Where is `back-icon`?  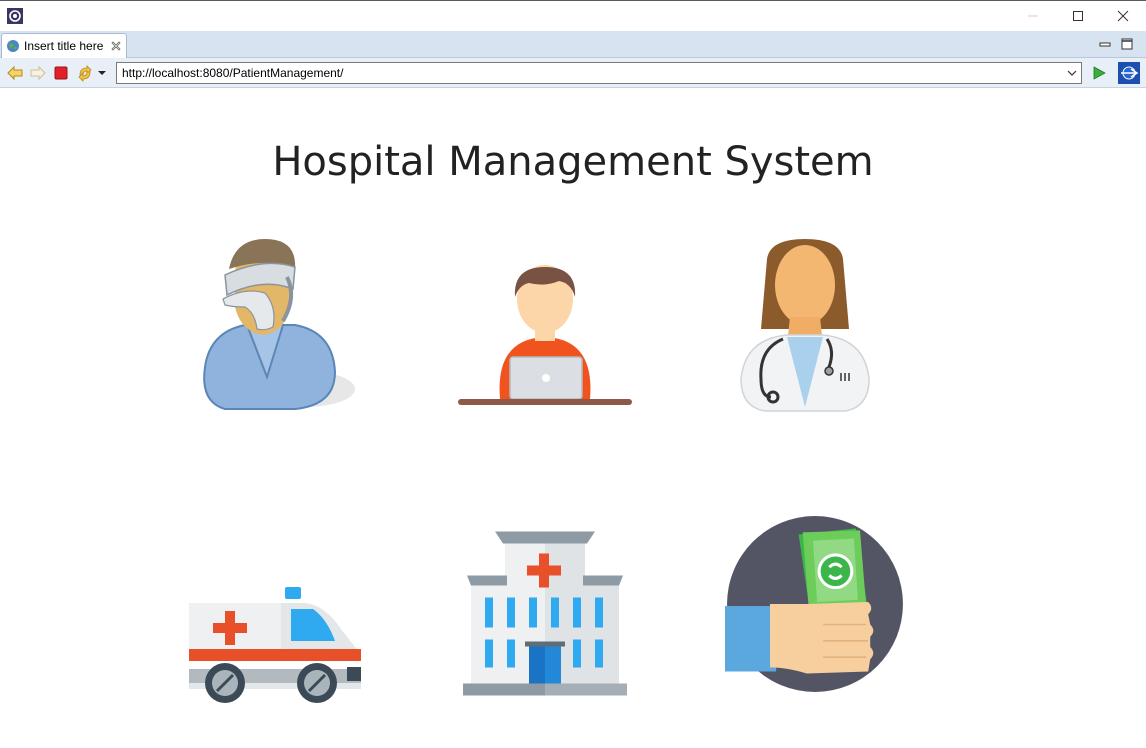 back-icon is located at coordinates (15, 73).